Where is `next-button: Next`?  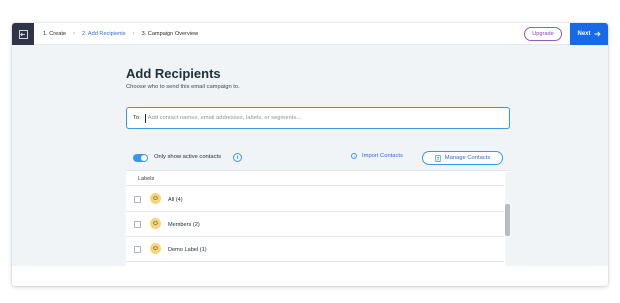 next-button: Next is located at coordinates (589, 34).